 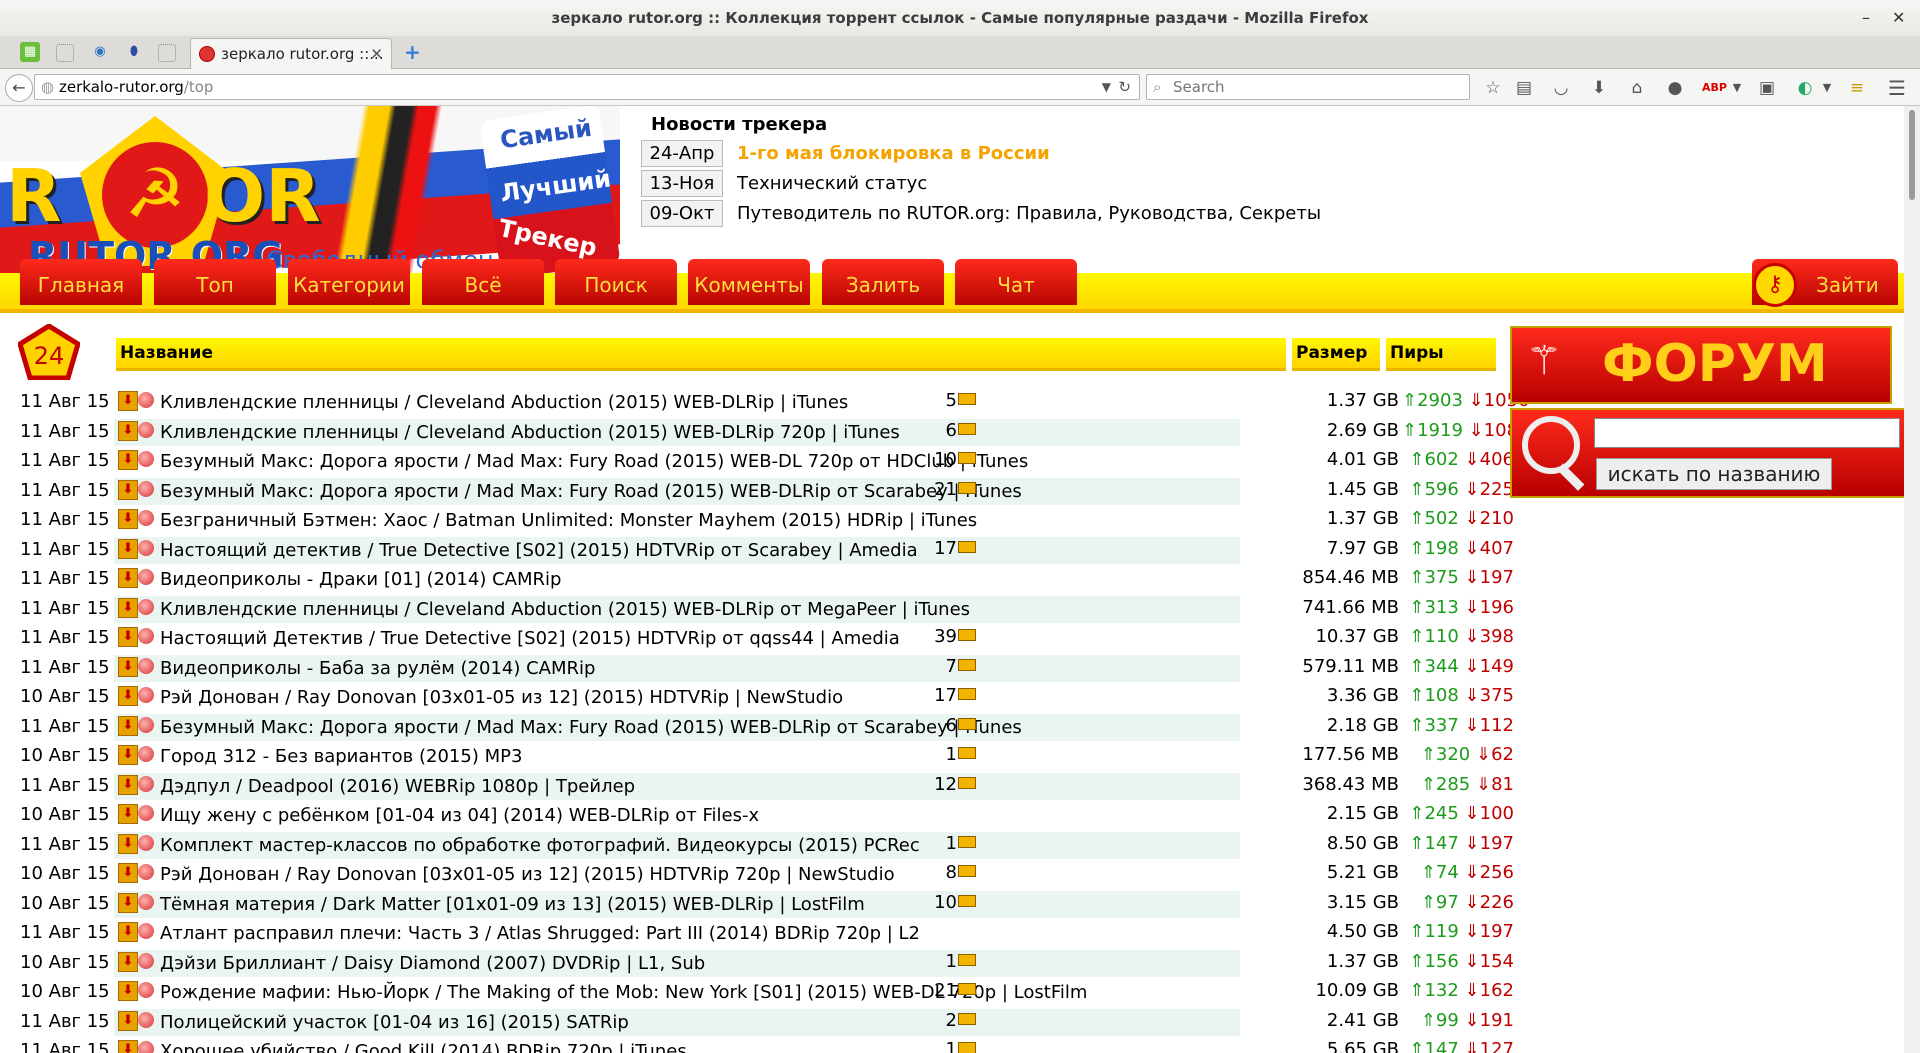 What do you see at coordinates (1827, 88) in the screenshot?
I see `extension-dropdown-chevron-icon: ▼` at bounding box center [1827, 88].